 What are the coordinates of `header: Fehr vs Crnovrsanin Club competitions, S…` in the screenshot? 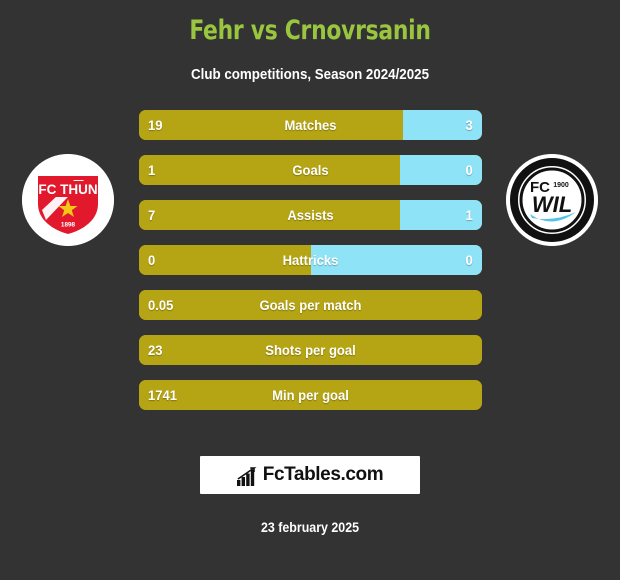 It's located at (310, 42).